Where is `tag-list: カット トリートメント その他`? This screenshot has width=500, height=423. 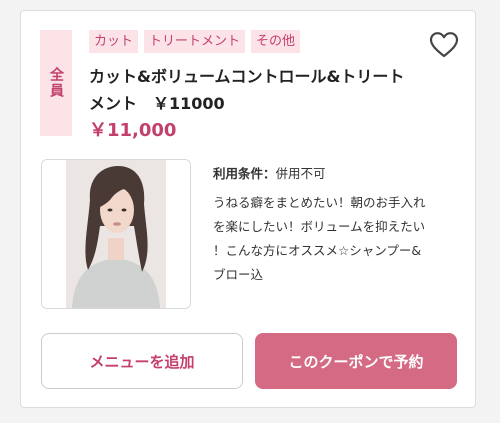 tag-list: カット トリートメント その他 is located at coordinates (195, 41).